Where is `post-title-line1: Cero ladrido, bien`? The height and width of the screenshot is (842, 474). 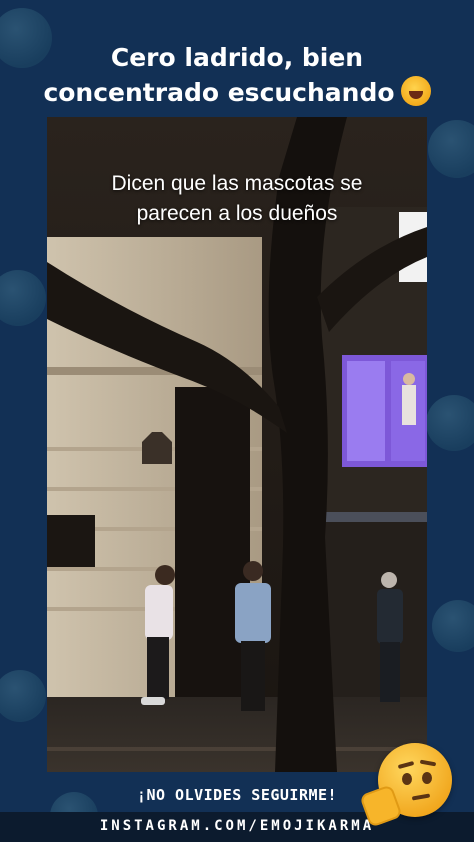
post-title-line1: Cero ladrido, bien is located at coordinates (237, 57).